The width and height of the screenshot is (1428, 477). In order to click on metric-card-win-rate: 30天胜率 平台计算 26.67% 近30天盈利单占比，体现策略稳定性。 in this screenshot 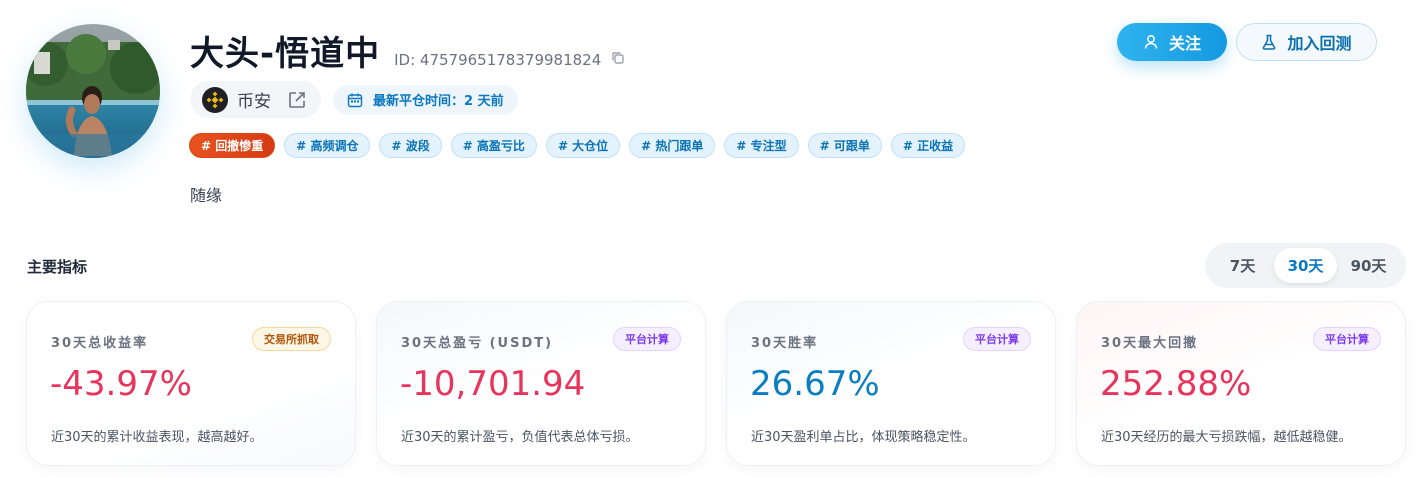, I will do `click(891, 383)`.